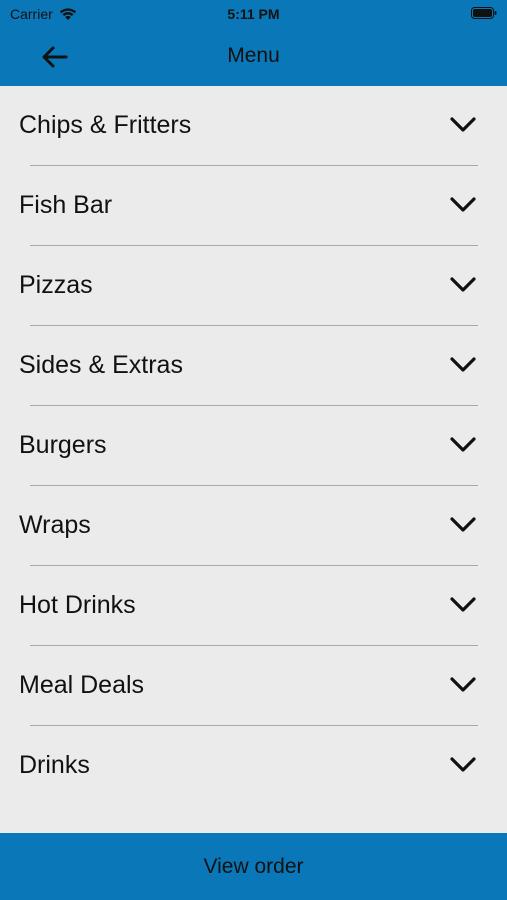 The width and height of the screenshot is (507, 900). I want to click on category-label: Hot Drinks, so click(77, 605).